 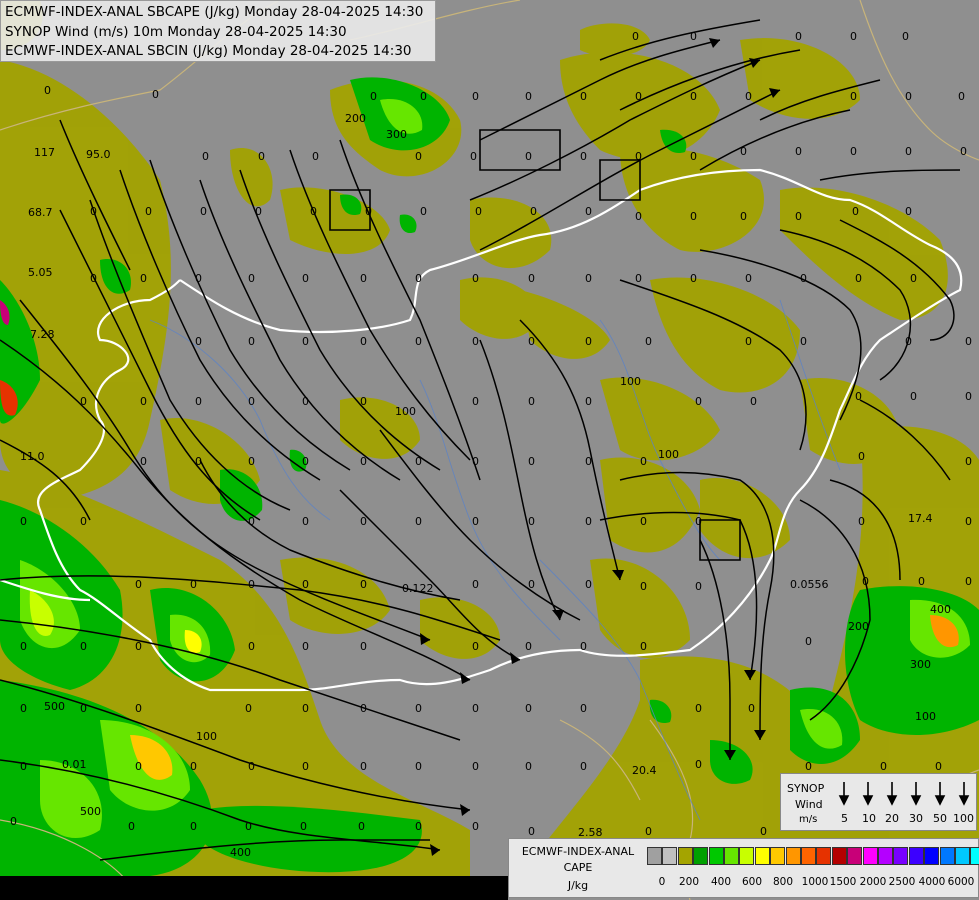 What do you see at coordinates (809, 804) in the screenshot?
I see `synop-legend-sub: Wind` at bounding box center [809, 804].